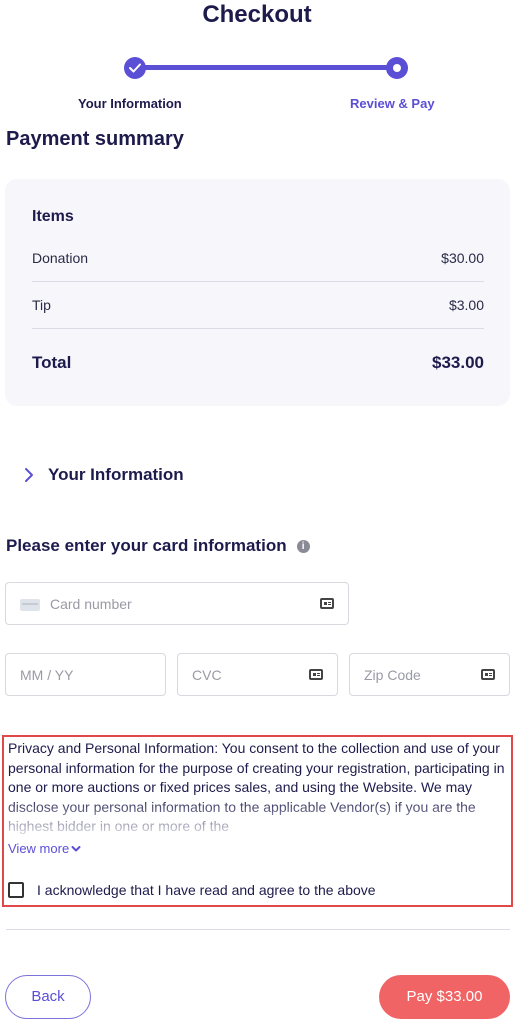  What do you see at coordinates (267, 67) in the screenshot?
I see `stepper-progress-line` at bounding box center [267, 67].